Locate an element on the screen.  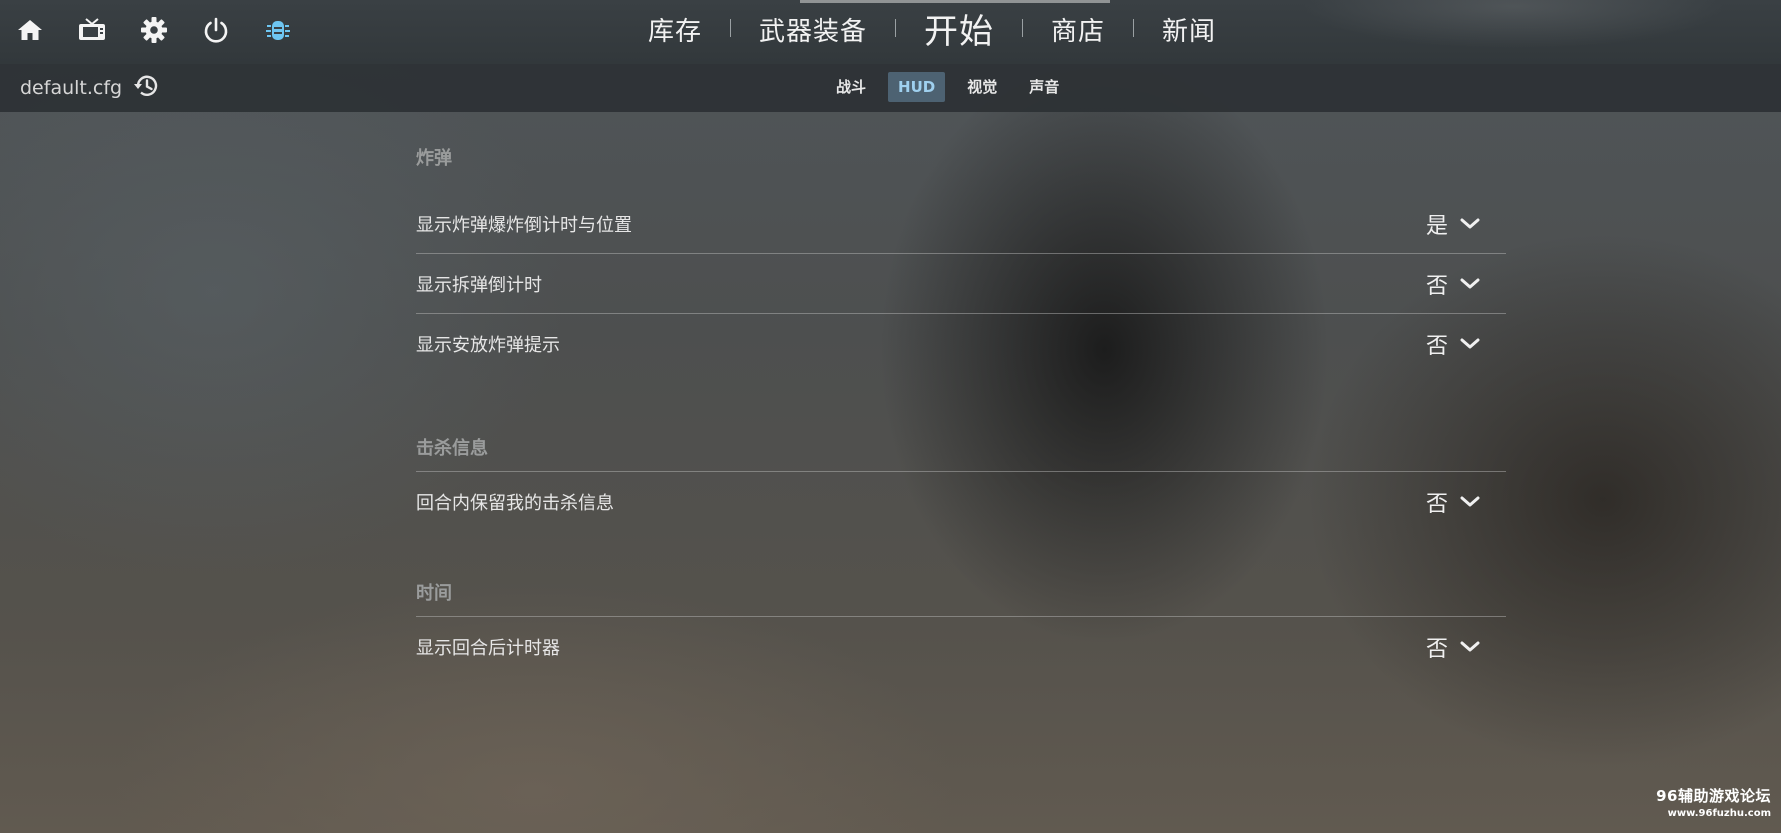
bug-icon is located at coordinates (278, 30).